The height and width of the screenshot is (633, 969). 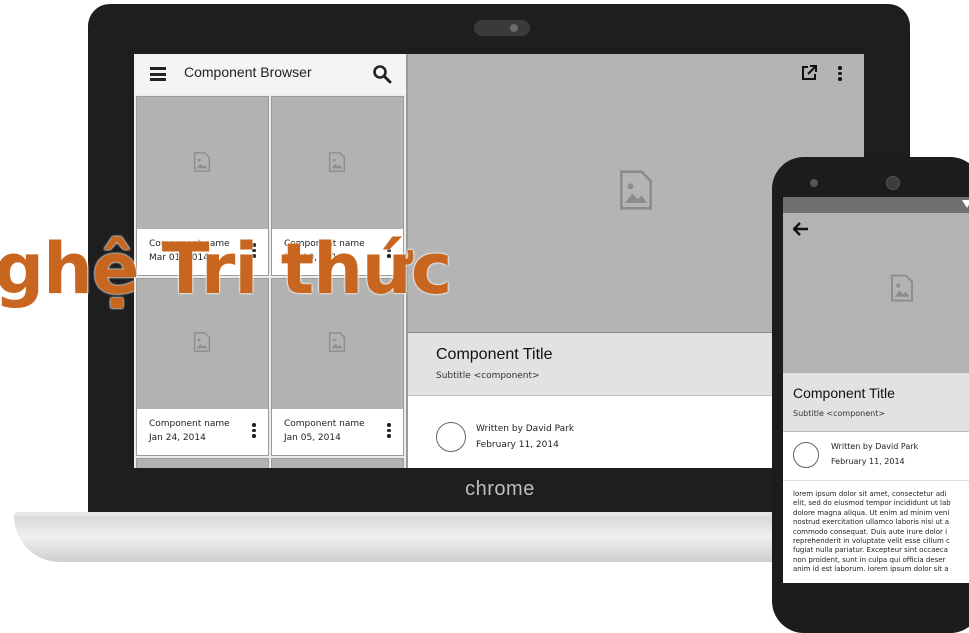 I want to click on card-date: Jan 24, 2014, so click(x=177, y=438).